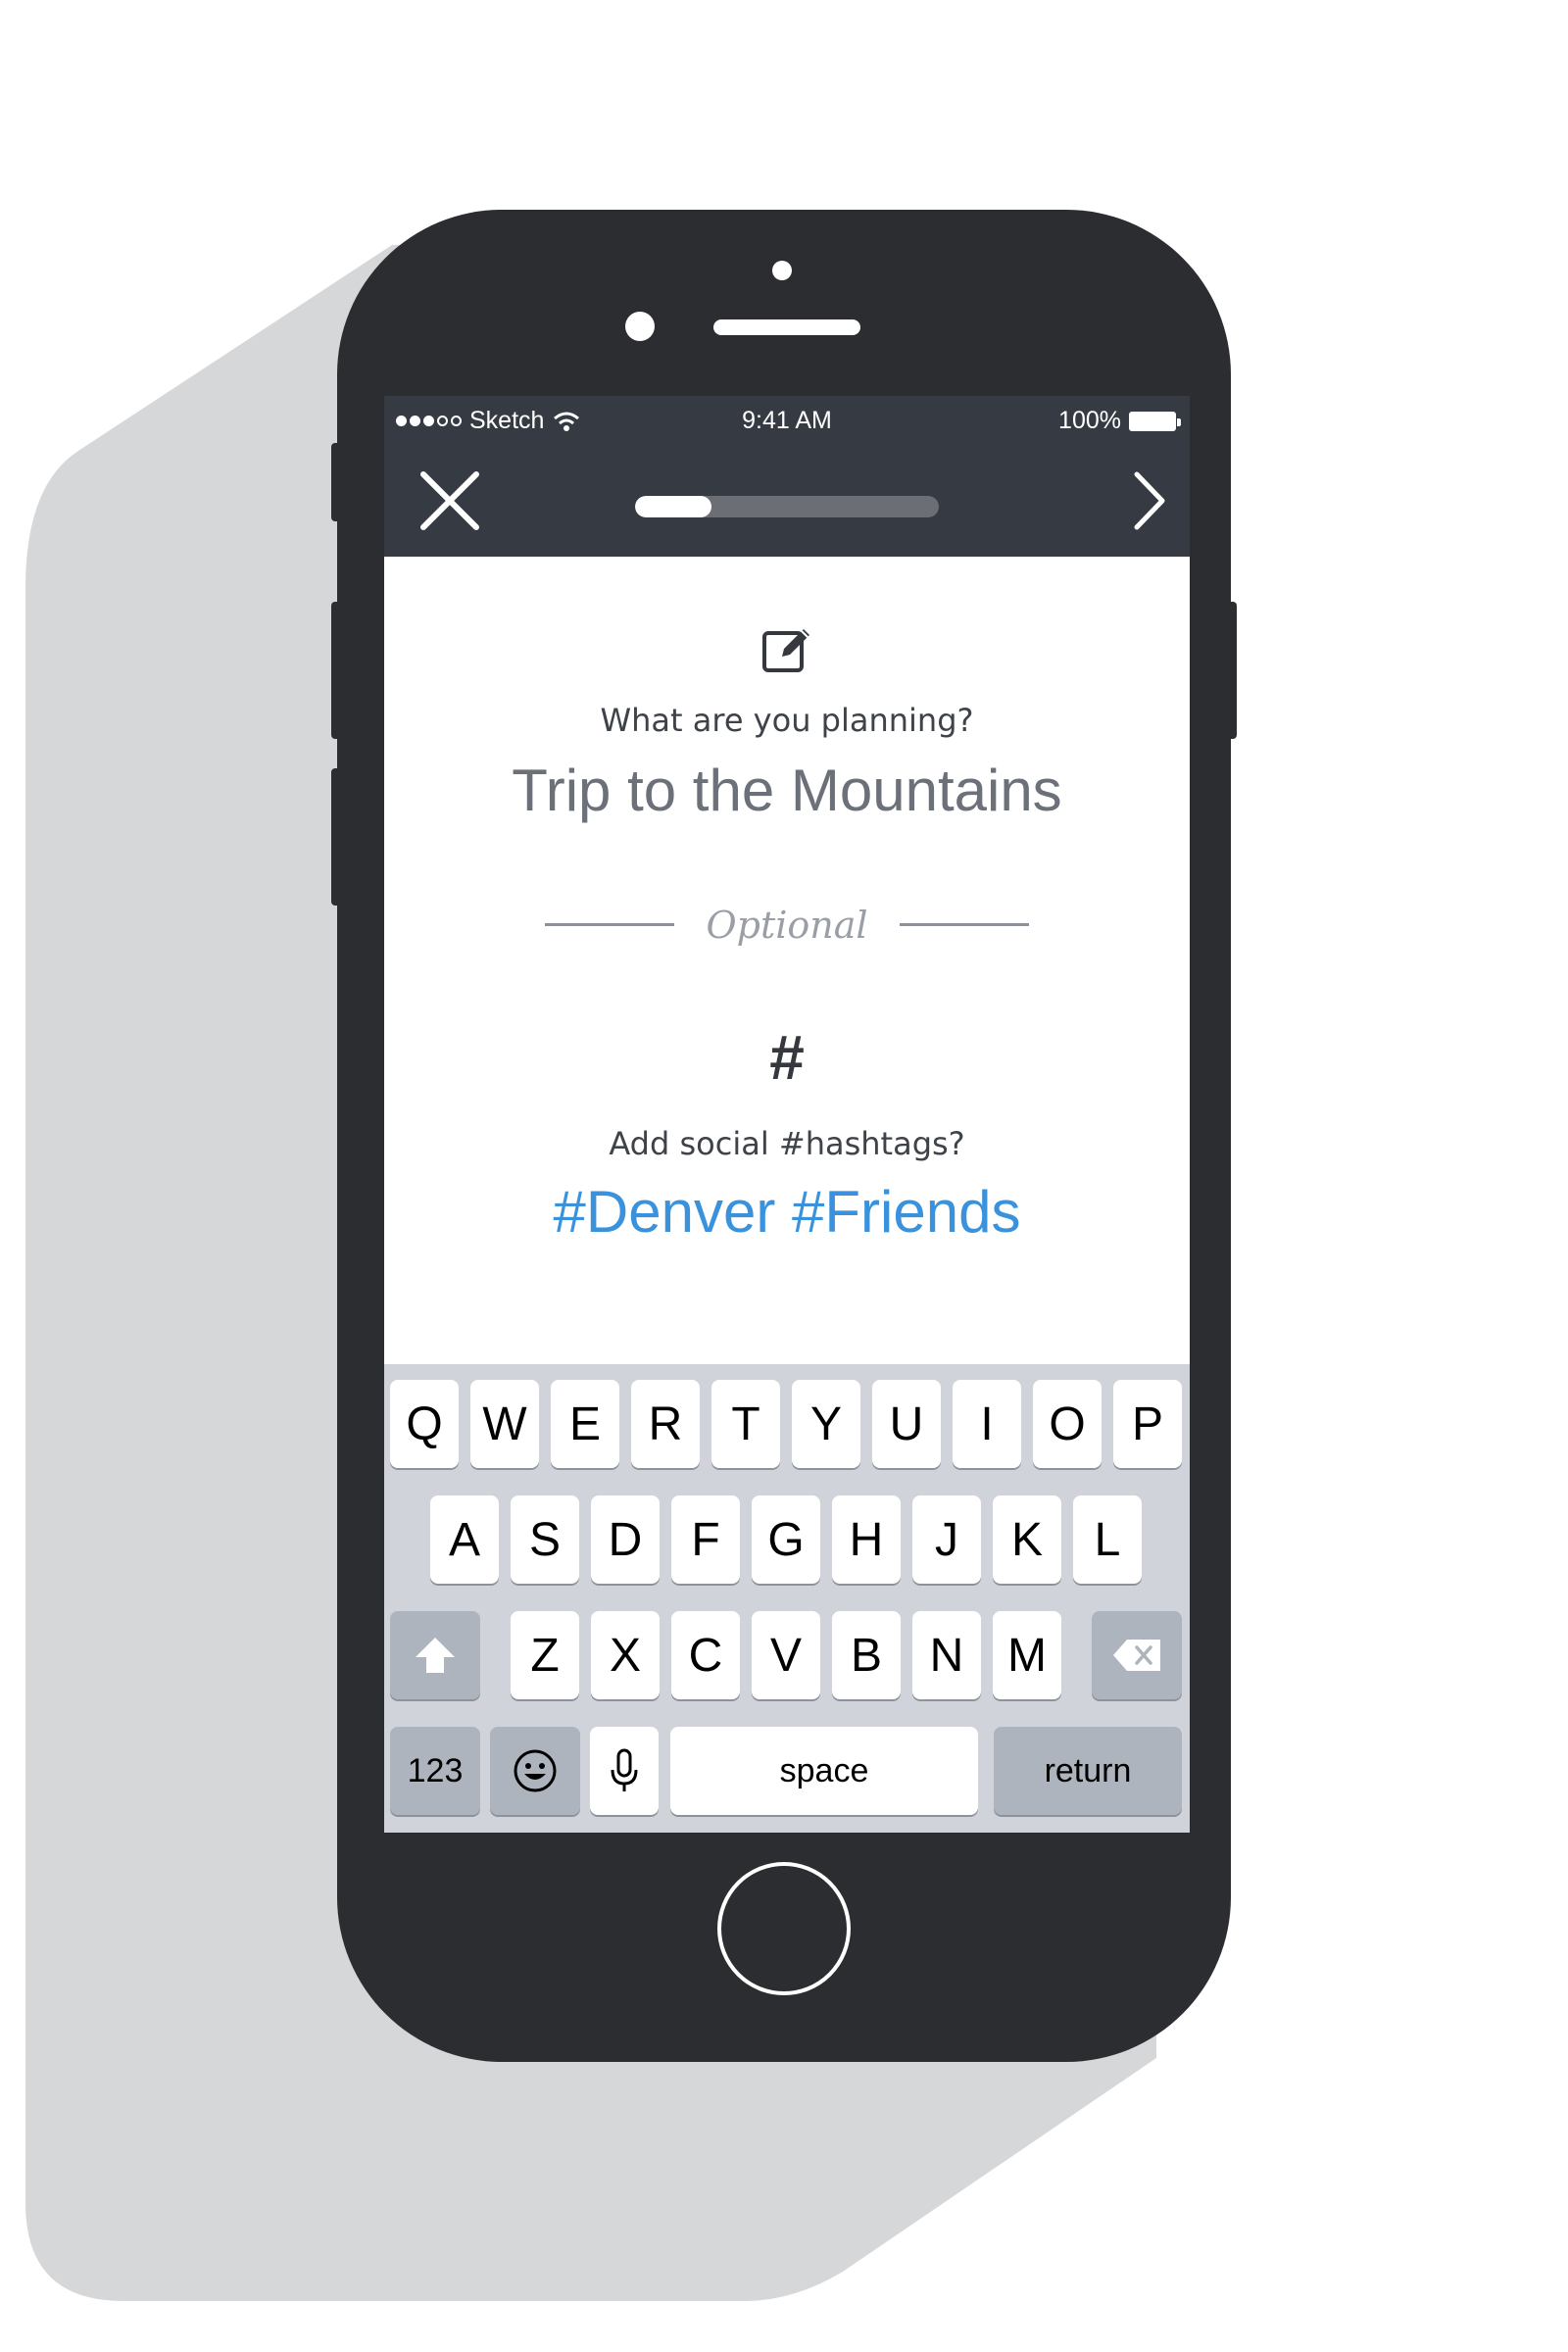 This screenshot has width=1568, height=2352. I want to click on key-d: D, so click(625, 1539).